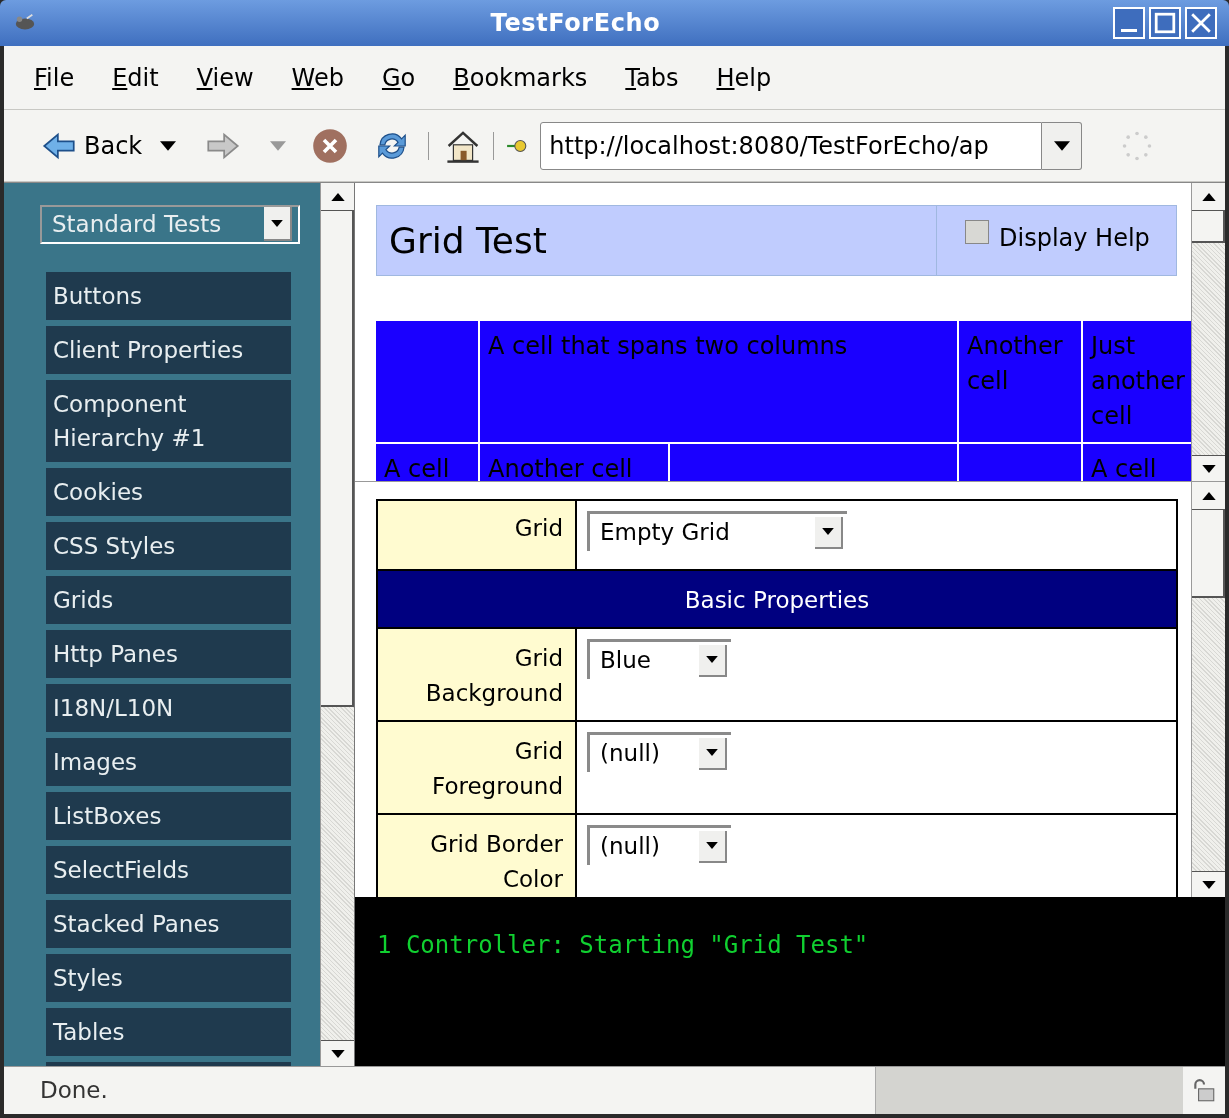 The height and width of the screenshot is (1118, 1229). I want to click on window-title: TestForEcho, so click(575, 23).